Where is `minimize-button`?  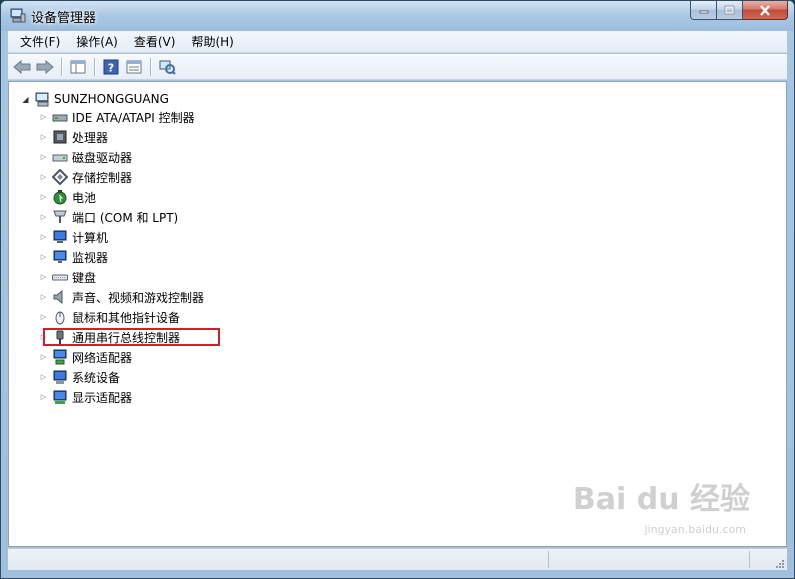
minimize-button is located at coordinates (703, 10).